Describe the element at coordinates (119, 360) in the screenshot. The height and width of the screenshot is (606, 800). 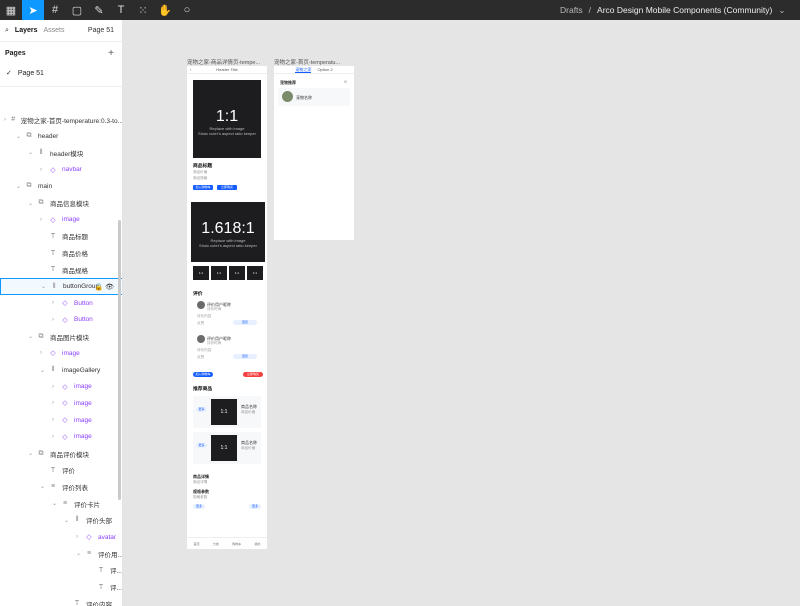
I see `scrollbar` at that location.